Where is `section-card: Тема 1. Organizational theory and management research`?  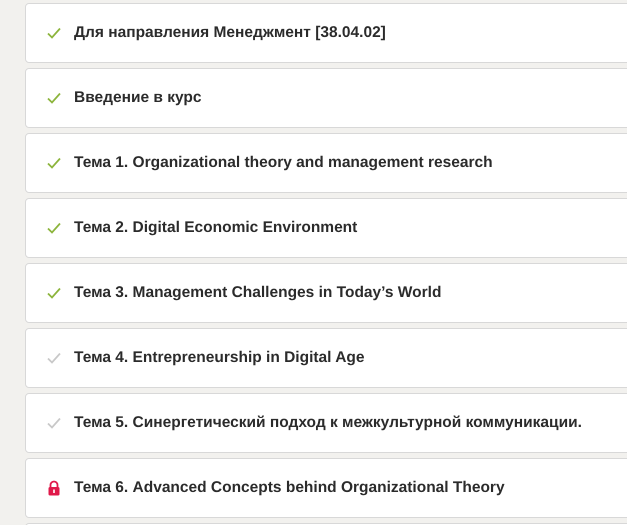 section-card: Тема 1. Organizational theory and management research is located at coordinates (326, 163).